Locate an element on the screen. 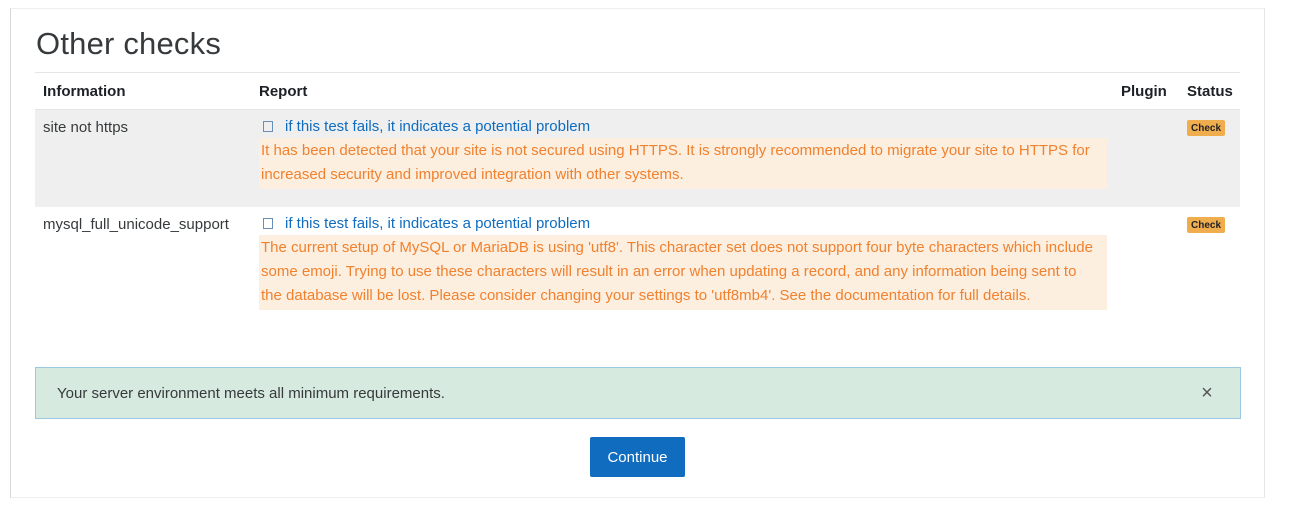 This screenshot has width=1303, height=507. continue-button: Continue is located at coordinates (637, 457).